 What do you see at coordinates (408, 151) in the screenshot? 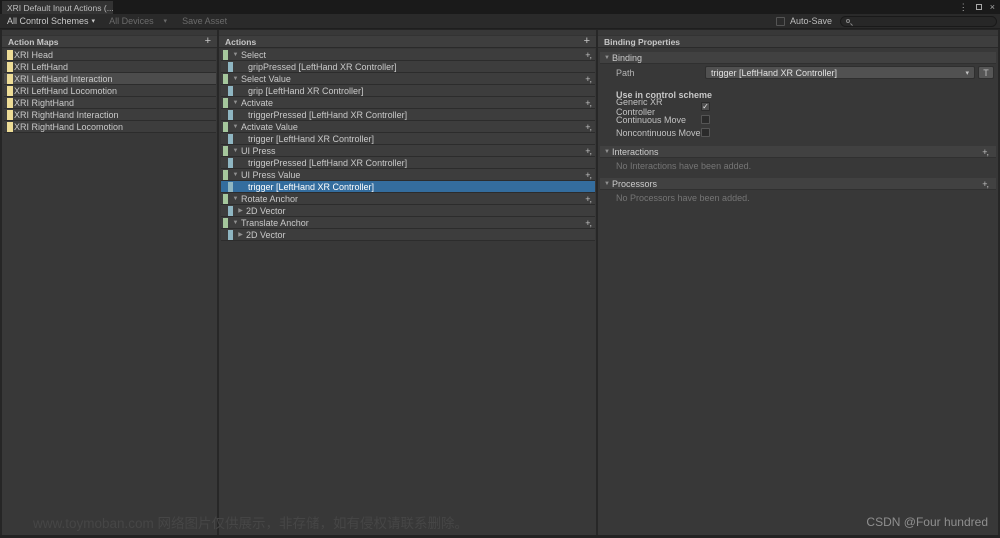
I see `action-row: ▼ UI Press +,` at bounding box center [408, 151].